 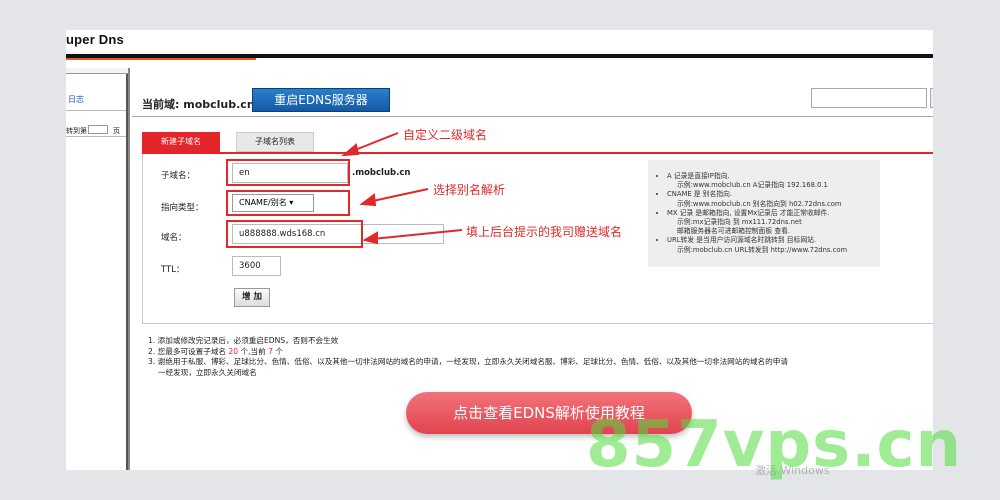 What do you see at coordinates (469, 190) in the screenshot?
I see `annotation-select-cname: 选择别名解析` at bounding box center [469, 190].